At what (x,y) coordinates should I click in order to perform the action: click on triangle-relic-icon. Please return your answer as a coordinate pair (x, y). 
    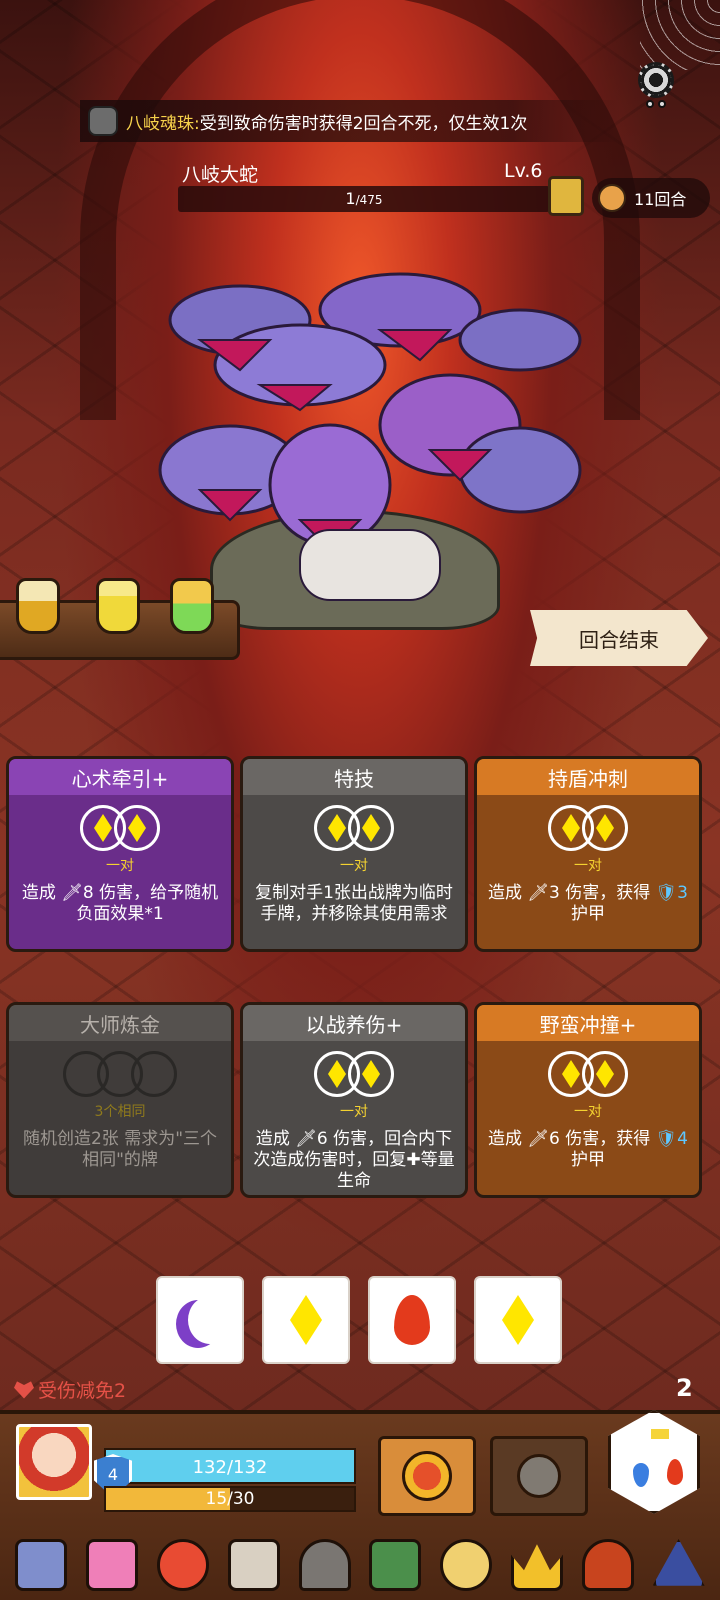
    Looking at the image, I should click on (678, 1562).